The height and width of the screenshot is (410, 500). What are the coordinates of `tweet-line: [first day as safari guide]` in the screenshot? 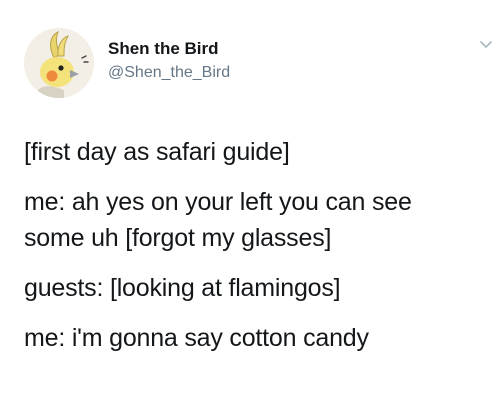 It's located at (157, 152).